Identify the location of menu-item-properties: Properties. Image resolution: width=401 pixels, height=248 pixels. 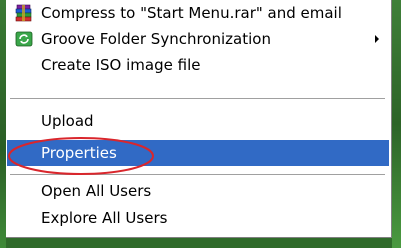
(198, 153).